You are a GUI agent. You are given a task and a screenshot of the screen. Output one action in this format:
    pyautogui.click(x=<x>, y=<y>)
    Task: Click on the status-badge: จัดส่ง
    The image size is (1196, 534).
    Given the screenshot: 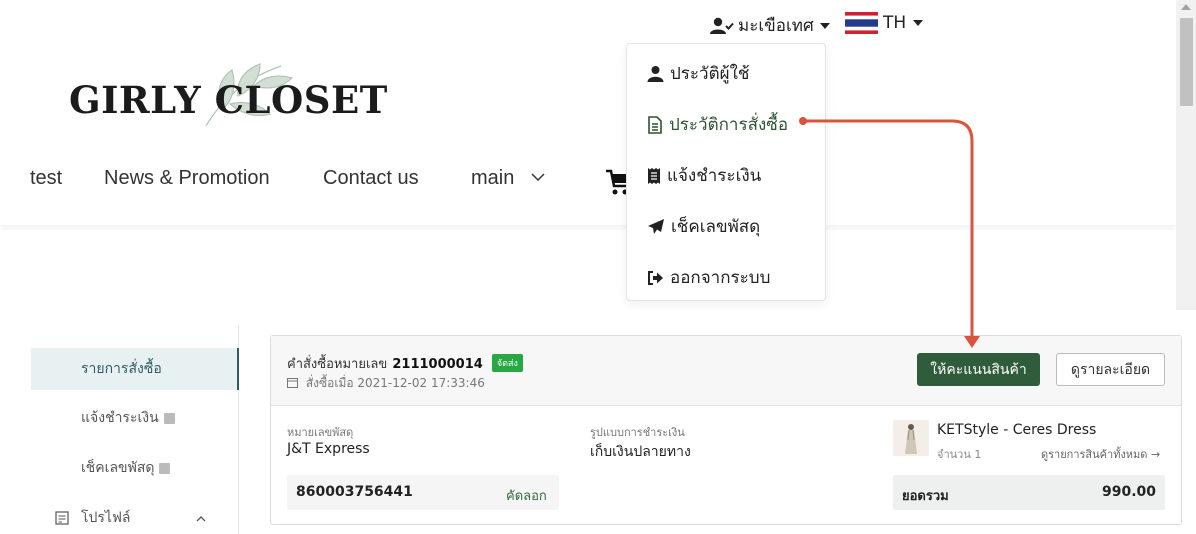 What is the action you would take?
    pyautogui.click(x=507, y=363)
    